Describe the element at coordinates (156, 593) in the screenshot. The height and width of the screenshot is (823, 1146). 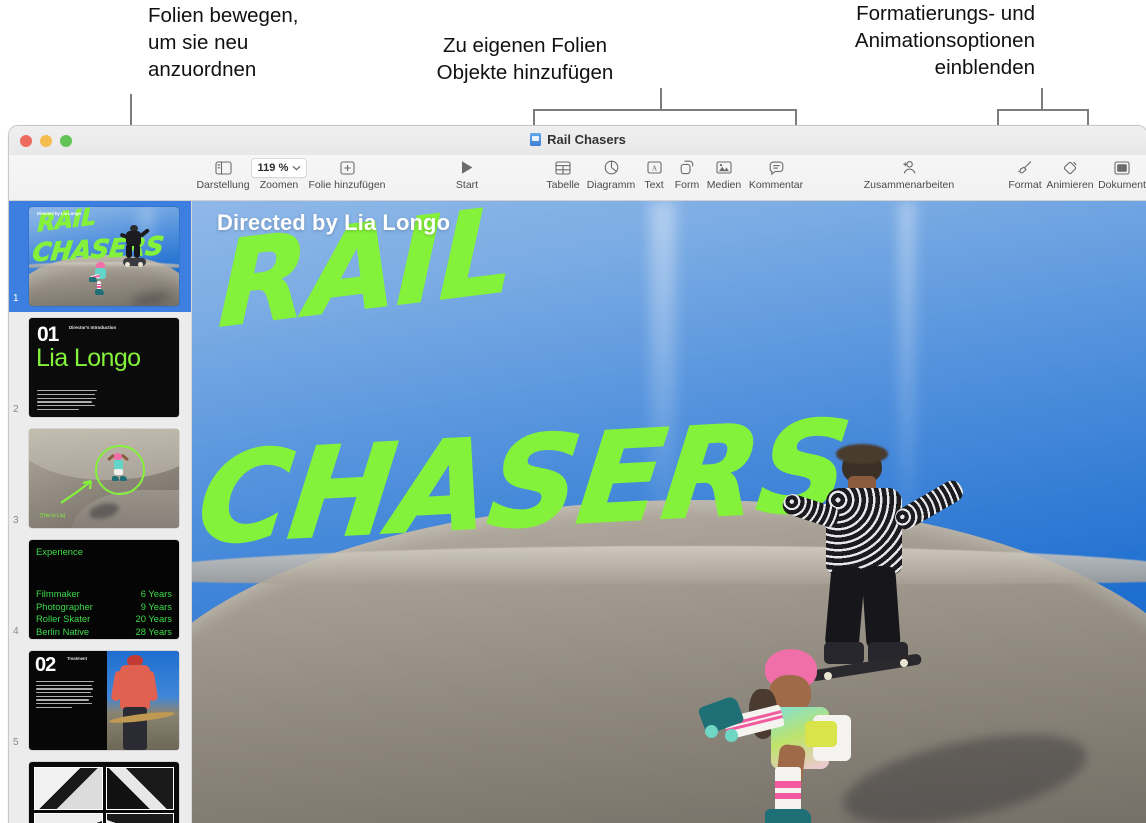
I see `row-value: 6 Years` at that location.